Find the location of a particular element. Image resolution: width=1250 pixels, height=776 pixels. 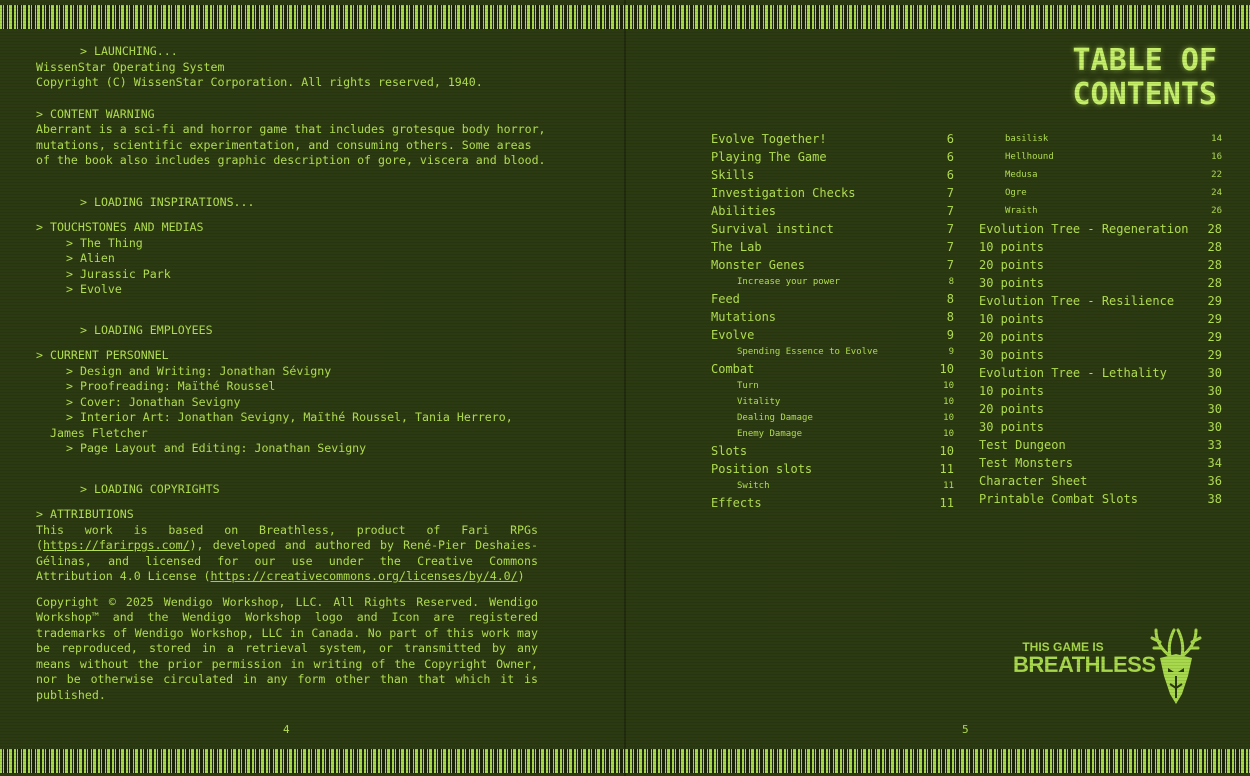

farirpgs-link: https://farirpgs.com/ is located at coordinates (116, 545).